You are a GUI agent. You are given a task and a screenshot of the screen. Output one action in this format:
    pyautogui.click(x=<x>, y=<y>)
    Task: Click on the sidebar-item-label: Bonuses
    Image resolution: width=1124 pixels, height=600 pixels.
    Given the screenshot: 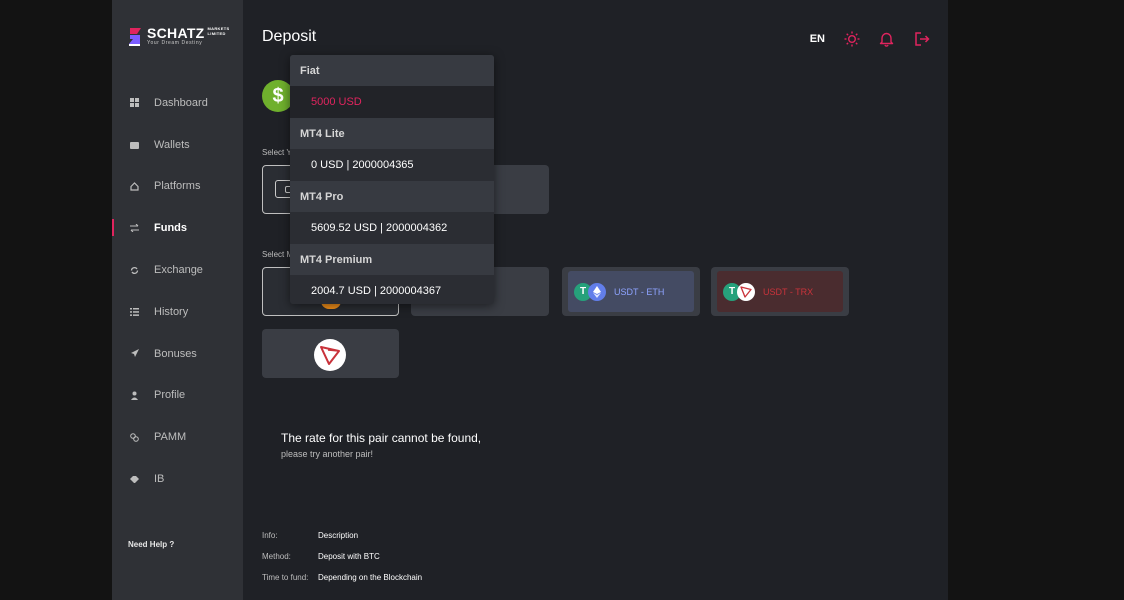 What is the action you would take?
    pyautogui.click(x=175, y=353)
    